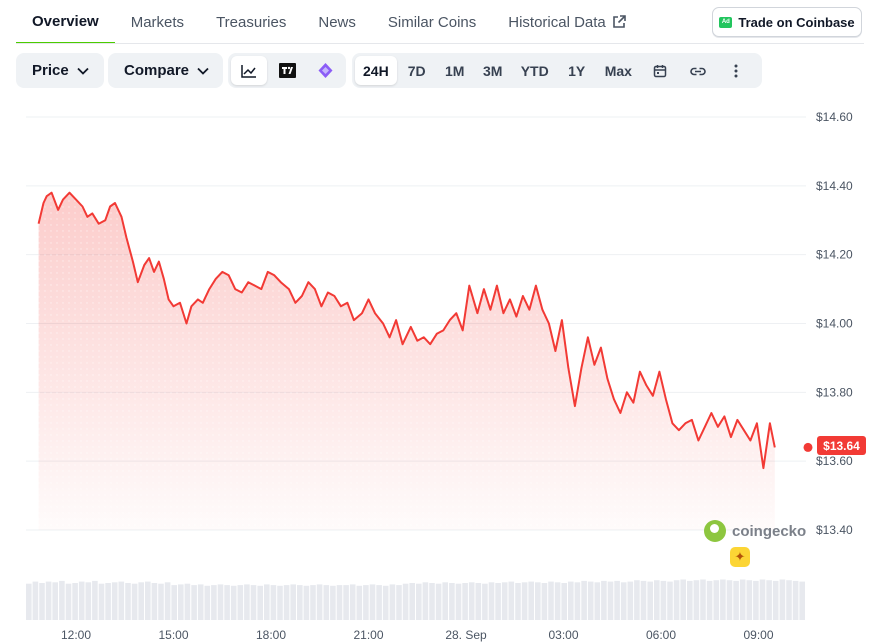  I want to click on current-price-badge: $13.64, so click(841, 445).